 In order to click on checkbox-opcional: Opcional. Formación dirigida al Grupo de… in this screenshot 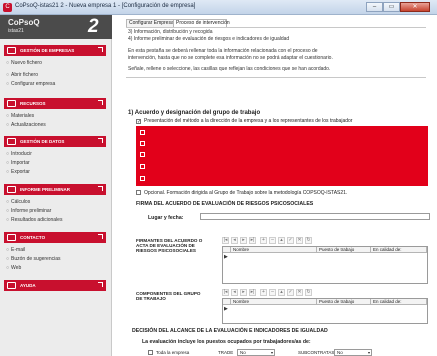, I will do `click(241, 193)`.